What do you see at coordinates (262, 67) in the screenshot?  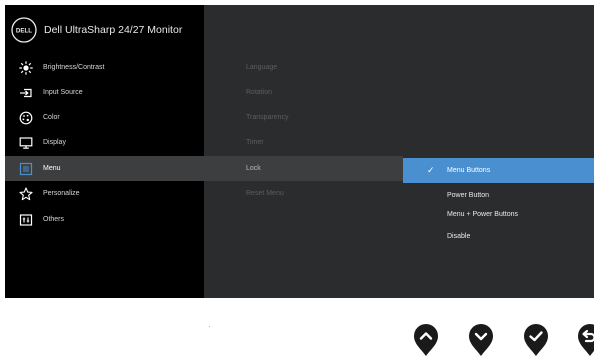 I see `submenu-item-label: Language` at bounding box center [262, 67].